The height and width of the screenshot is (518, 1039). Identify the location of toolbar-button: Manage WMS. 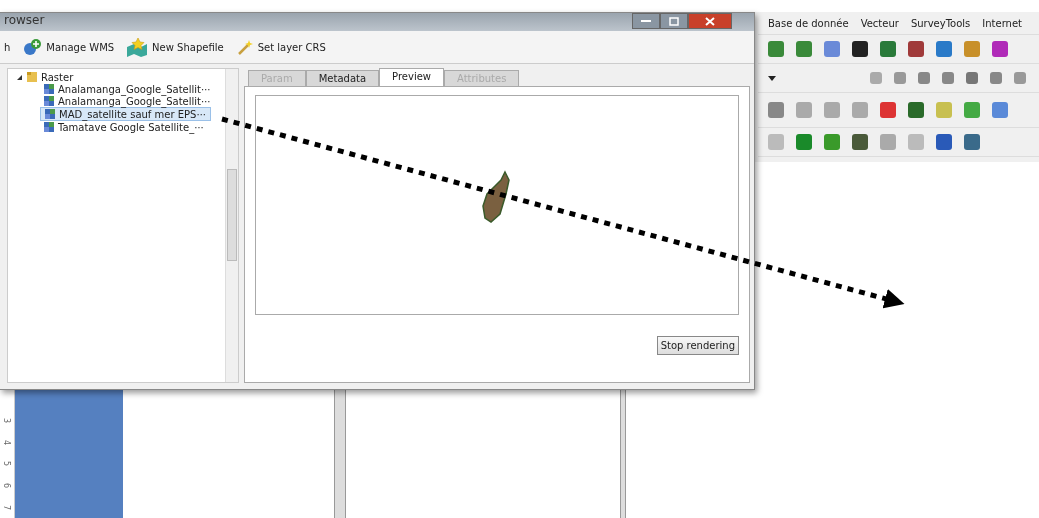
(68, 47).